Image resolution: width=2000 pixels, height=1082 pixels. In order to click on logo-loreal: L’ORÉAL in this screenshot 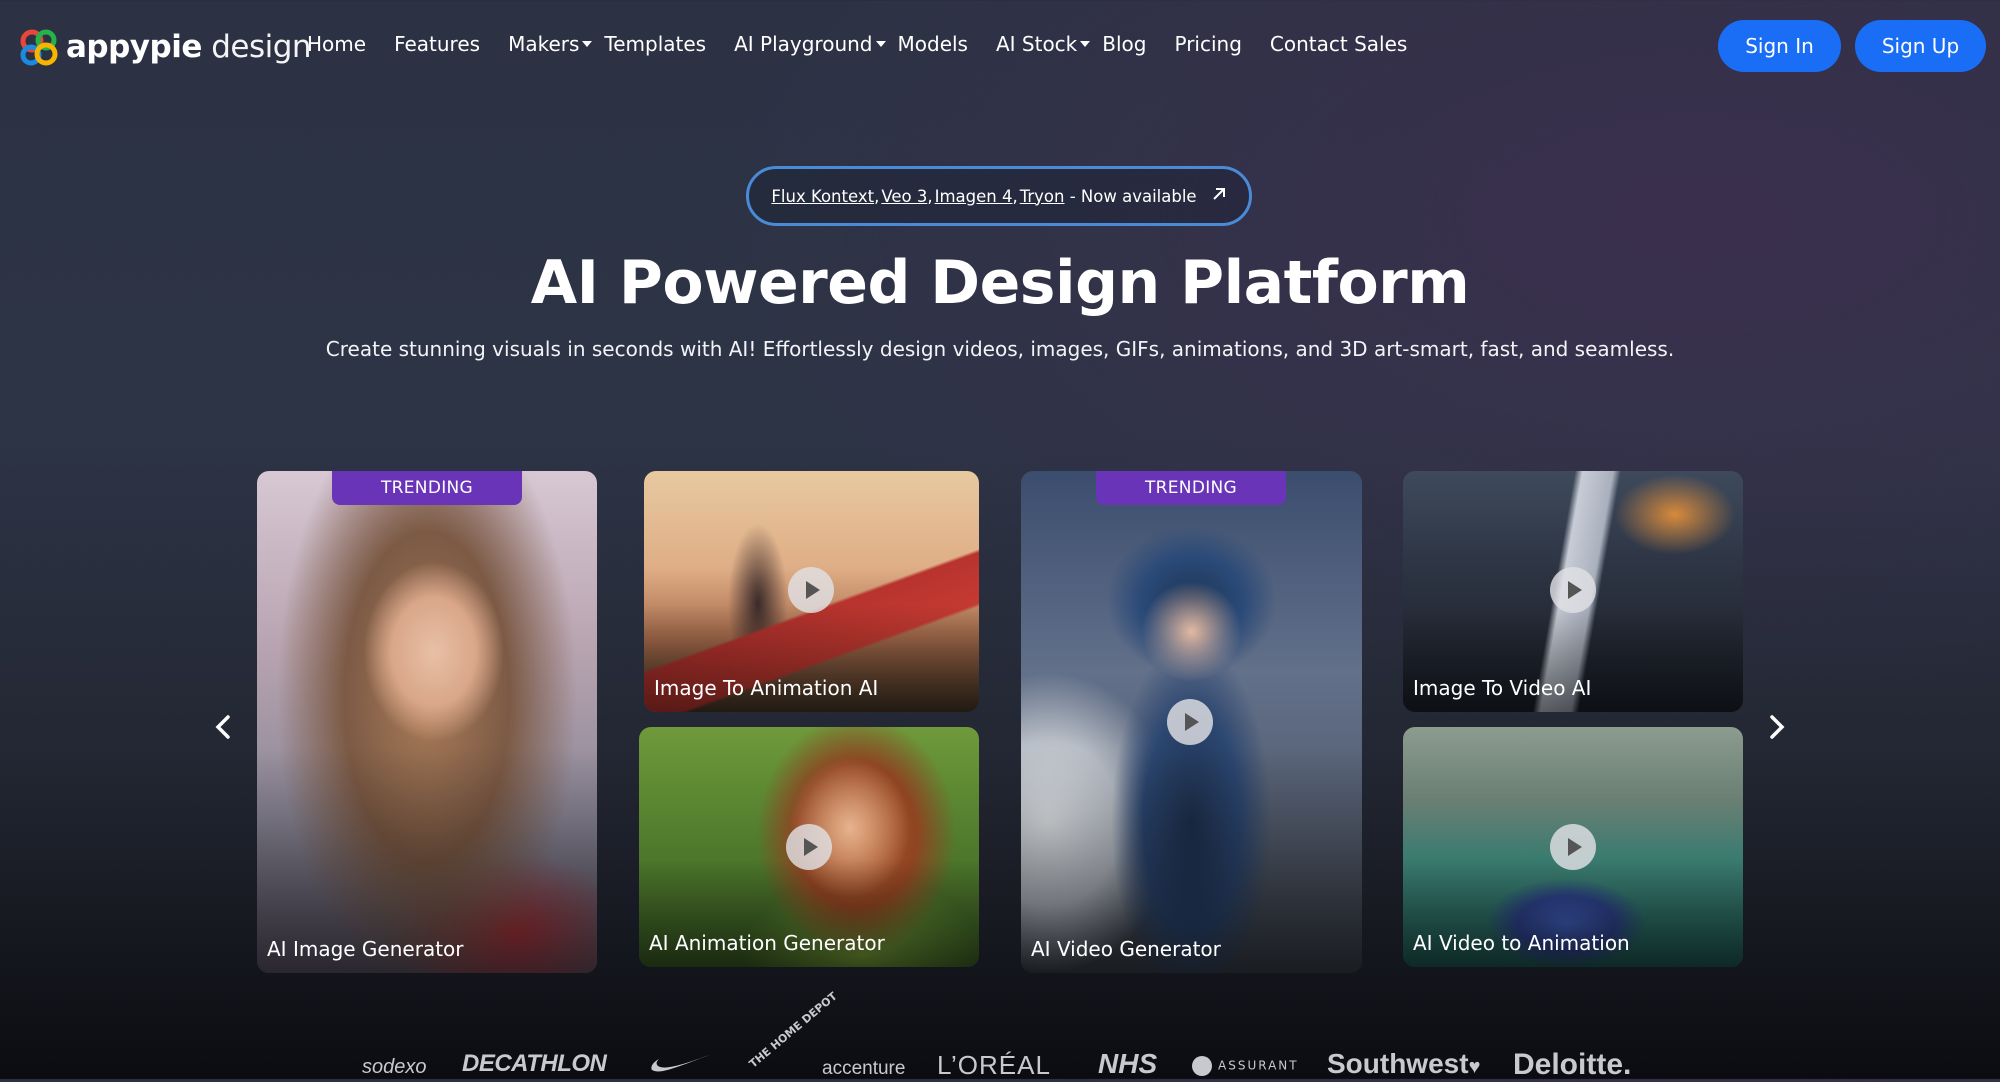, I will do `click(994, 1065)`.